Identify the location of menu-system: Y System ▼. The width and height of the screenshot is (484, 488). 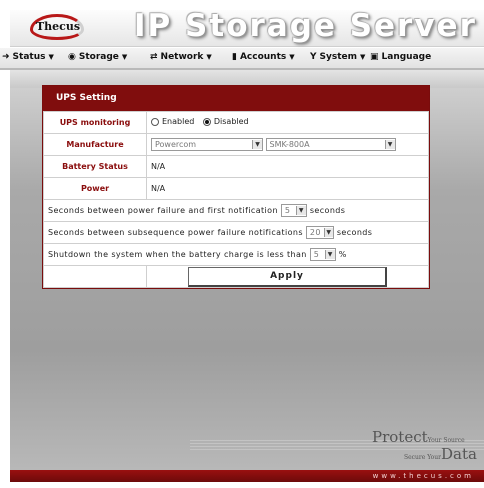
(337, 57).